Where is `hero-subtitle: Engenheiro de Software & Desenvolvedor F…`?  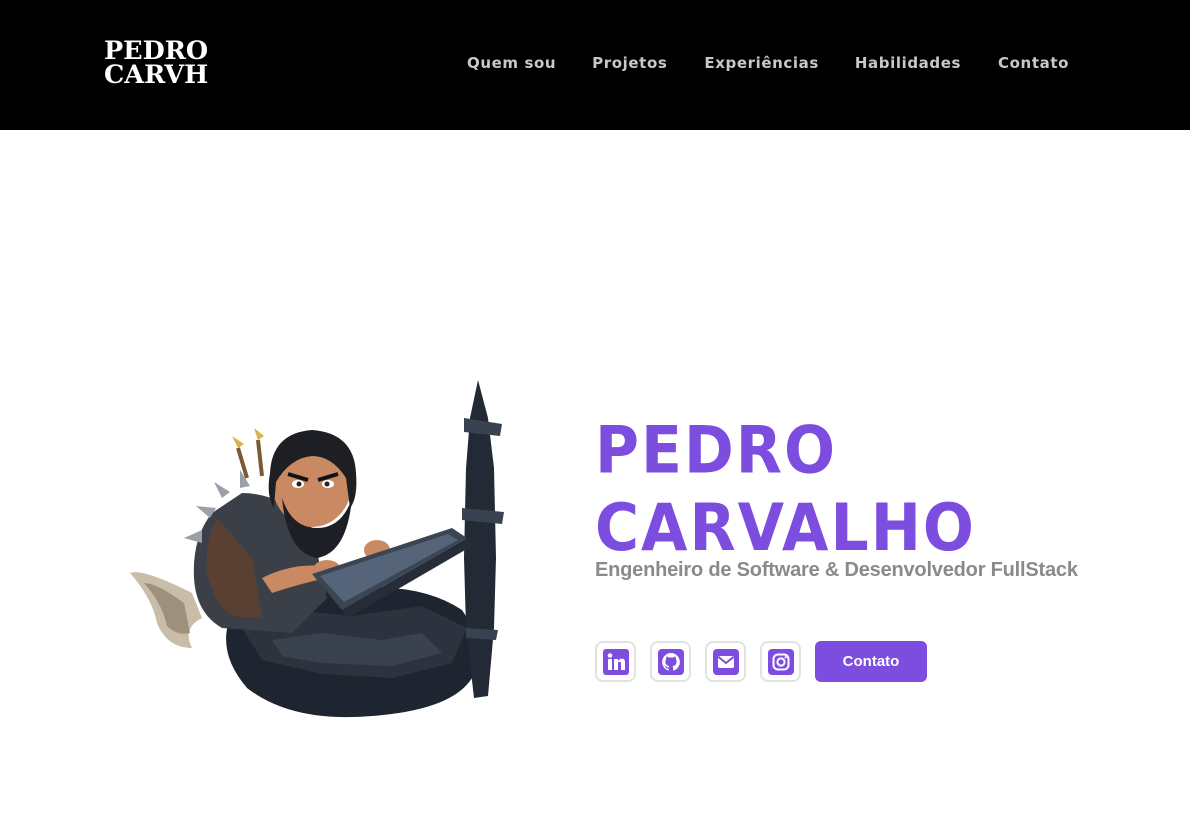
hero-subtitle: Engenheiro de Software & Desenvolvedor F… is located at coordinates (836, 570).